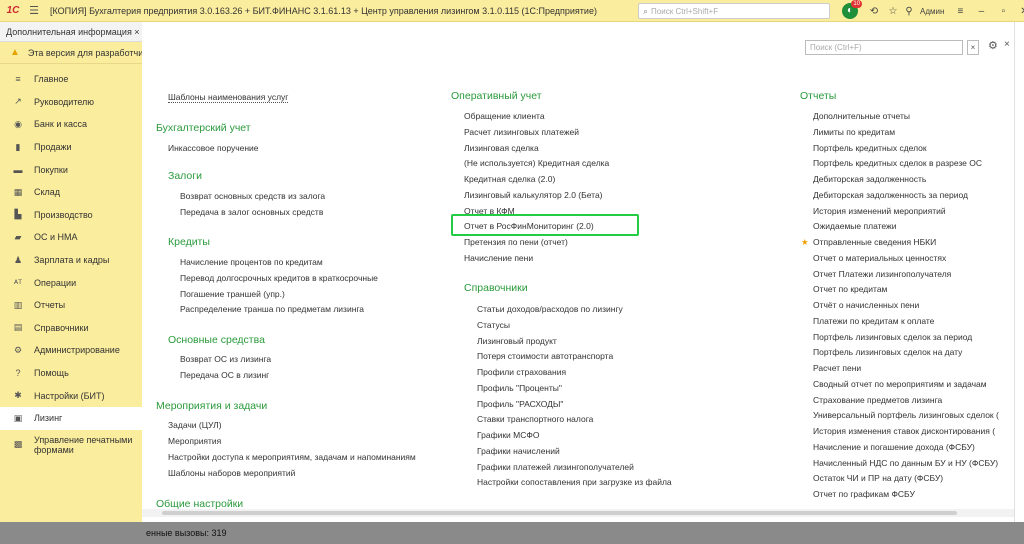 This screenshot has width=1024, height=544. I want to click on link-item: Статьи доходов/расходов по лизингу, so click(550, 309).